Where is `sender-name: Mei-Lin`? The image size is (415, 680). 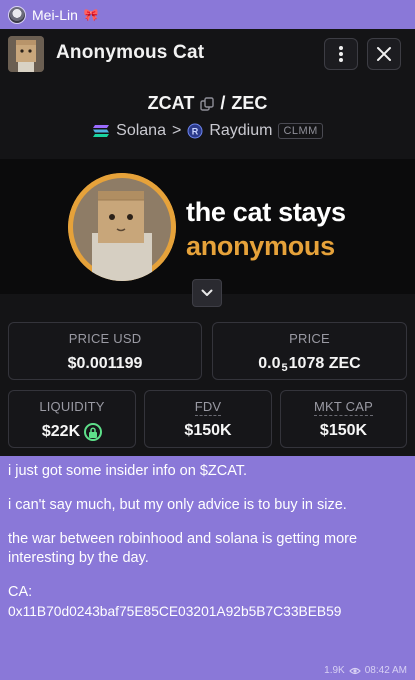
sender-name: Mei-Lin is located at coordinates (55, 15).